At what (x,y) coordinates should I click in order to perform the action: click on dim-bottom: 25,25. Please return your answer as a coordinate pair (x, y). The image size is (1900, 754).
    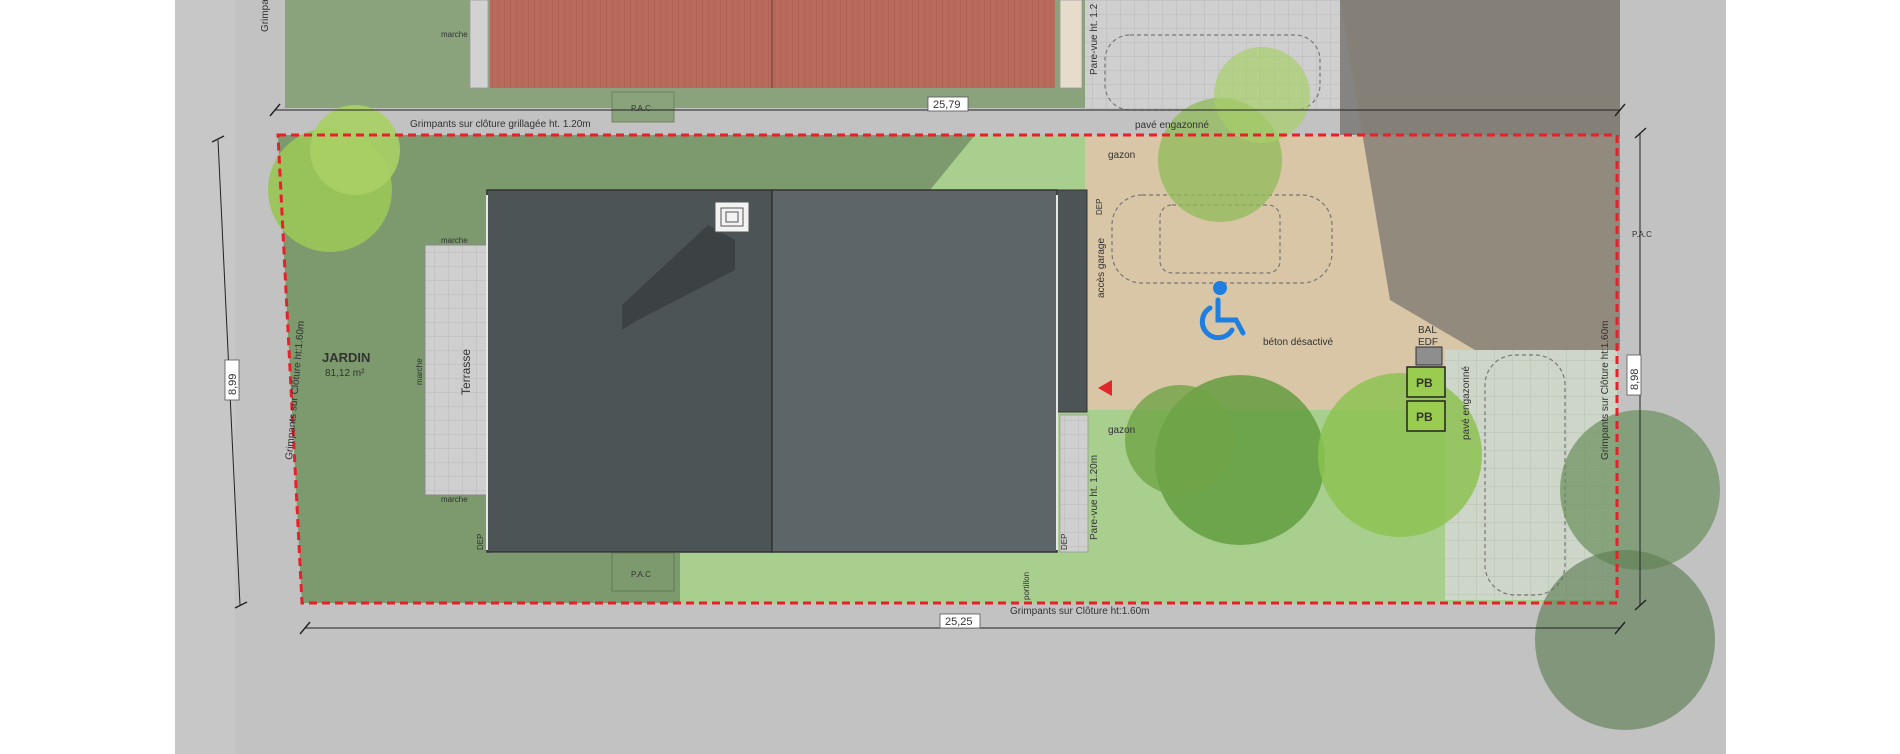
    Looking at the image, I should click on (959, 622).